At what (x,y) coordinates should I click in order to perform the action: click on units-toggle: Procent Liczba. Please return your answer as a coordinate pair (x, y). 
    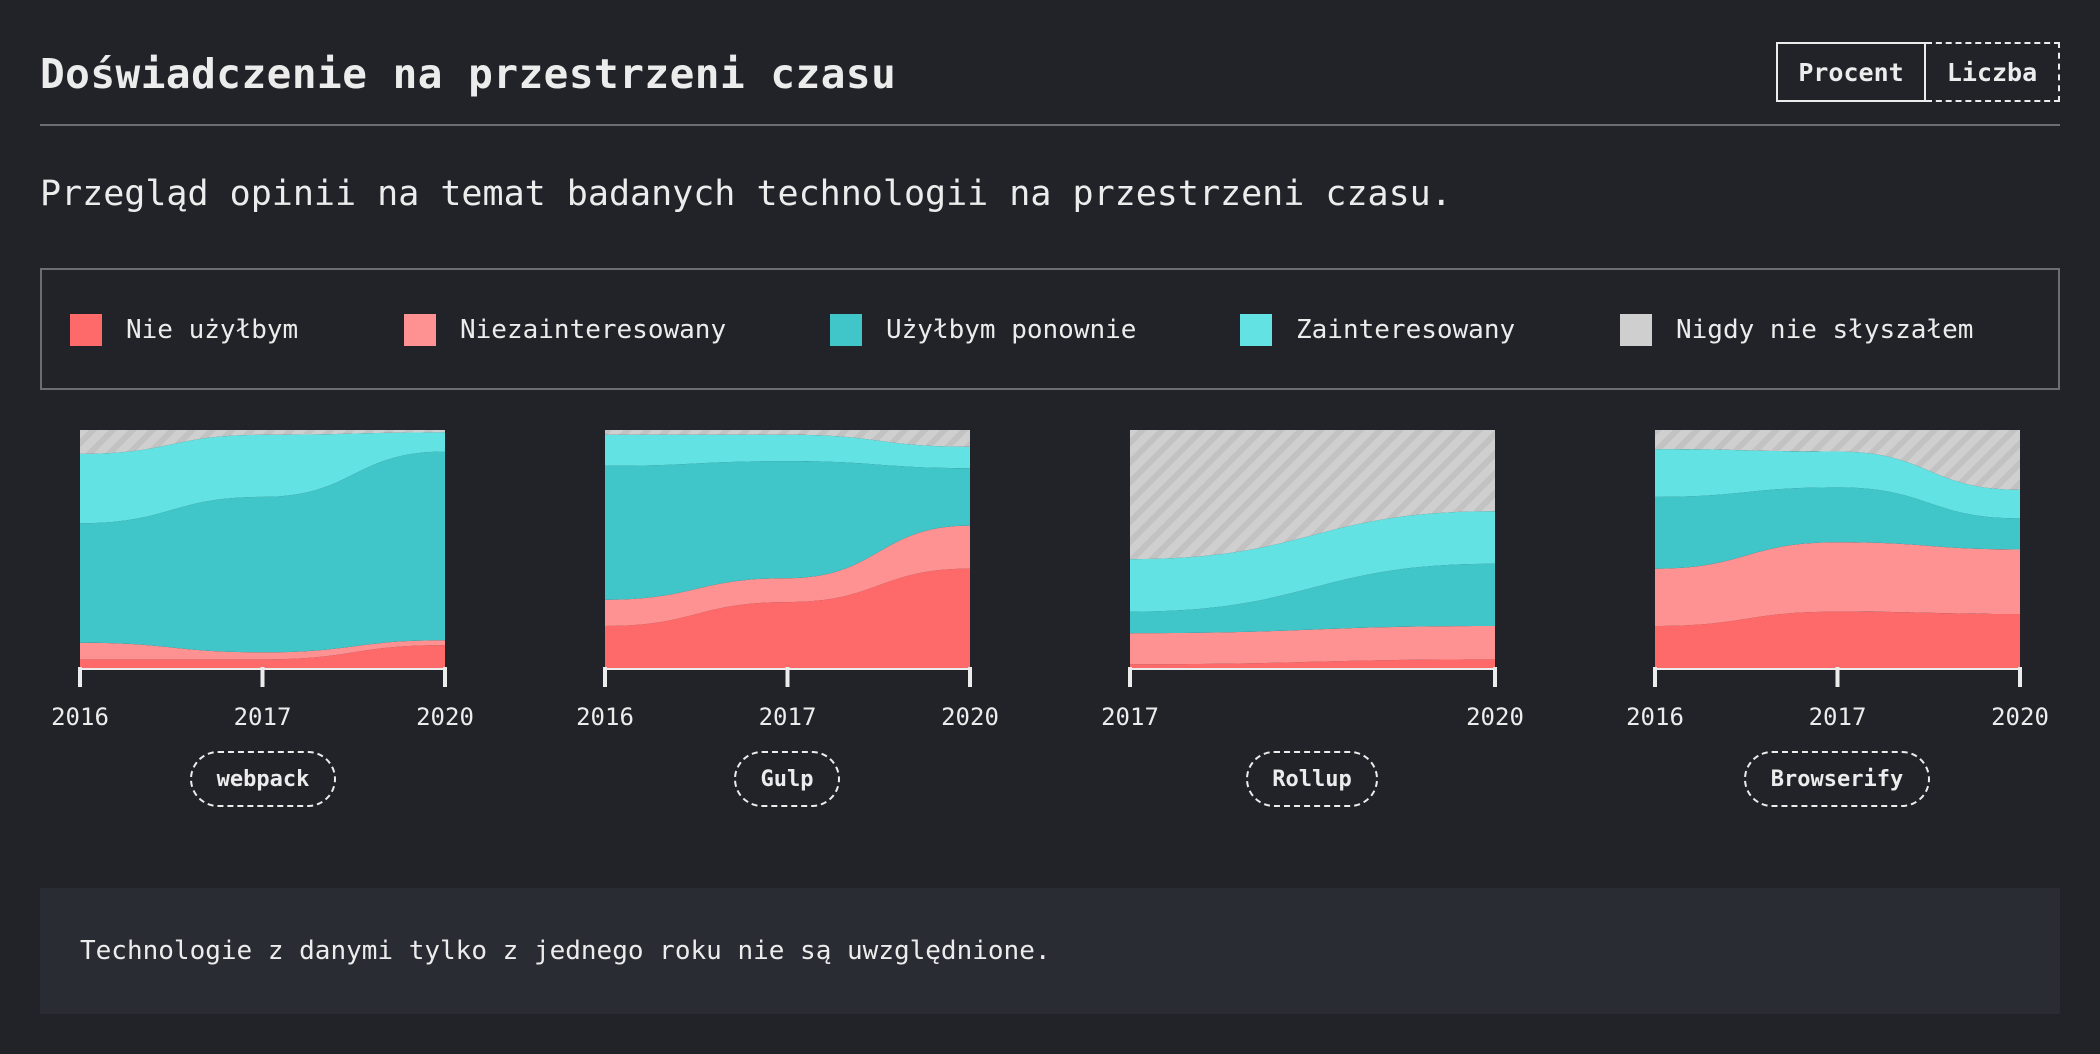
    Looking at the image, I should click on (1918, 72).